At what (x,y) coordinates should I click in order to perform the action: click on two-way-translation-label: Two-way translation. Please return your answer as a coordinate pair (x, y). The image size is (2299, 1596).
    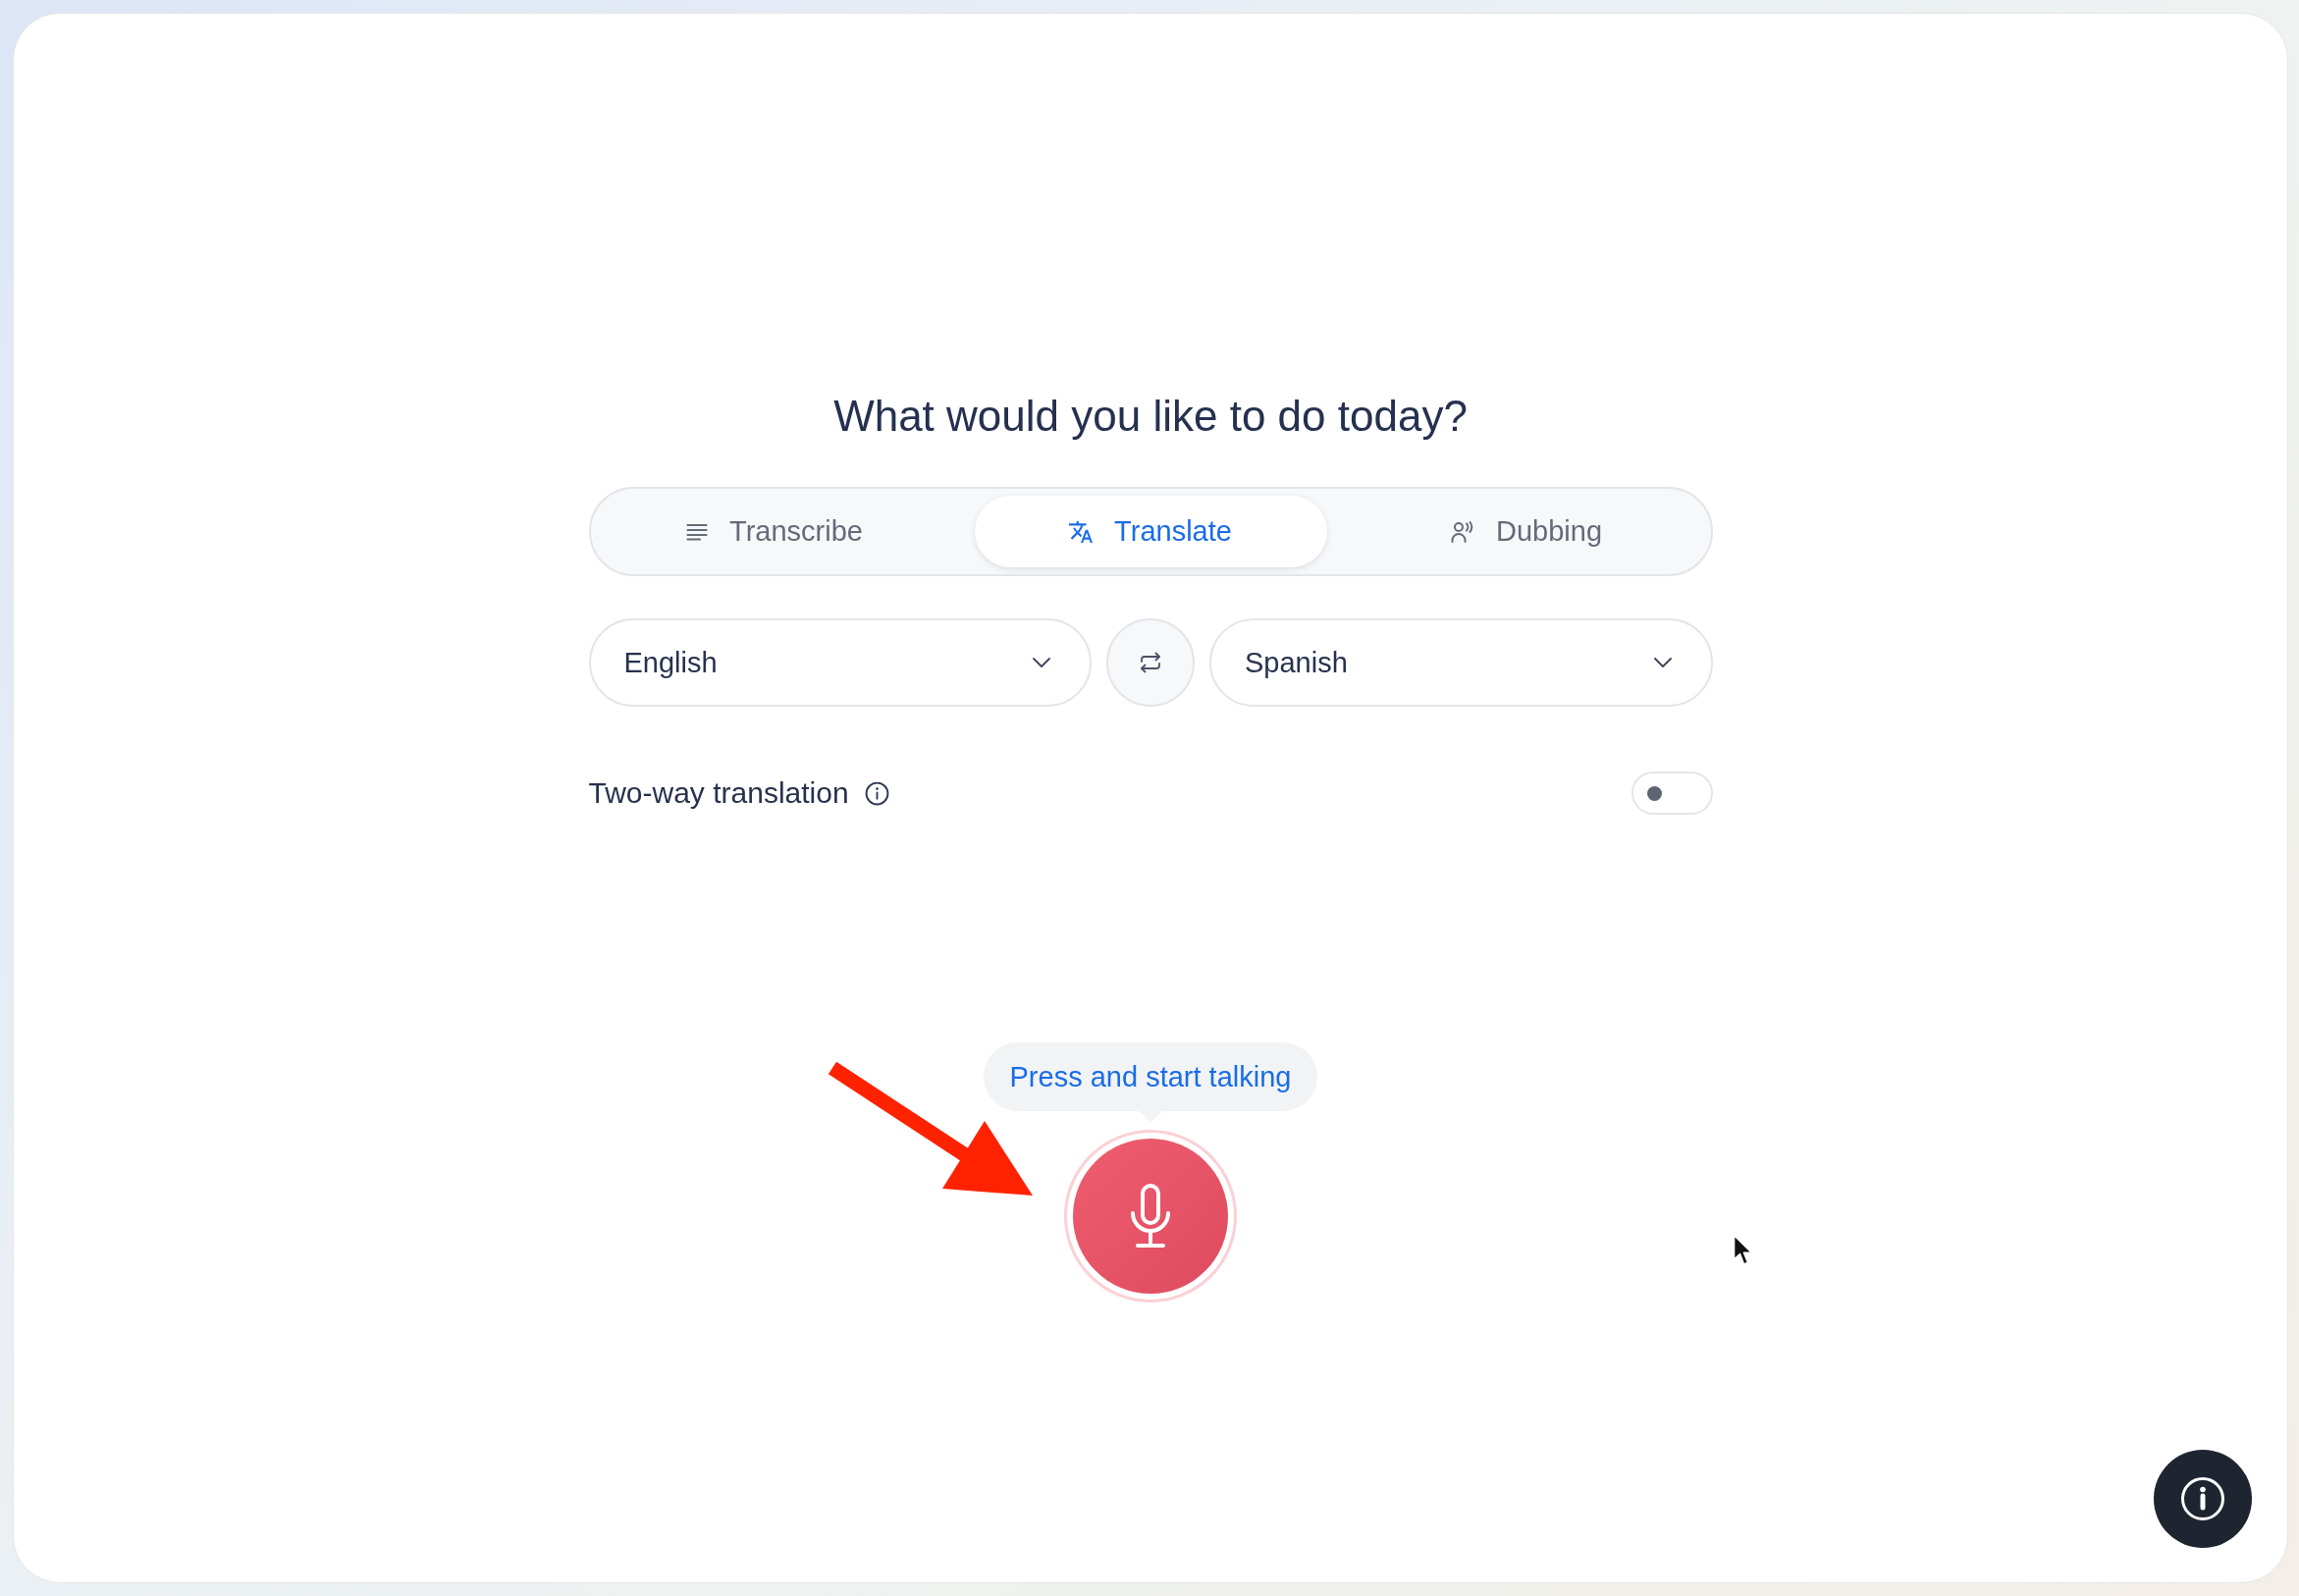
    Looking at the image, I should click on (718, 793).